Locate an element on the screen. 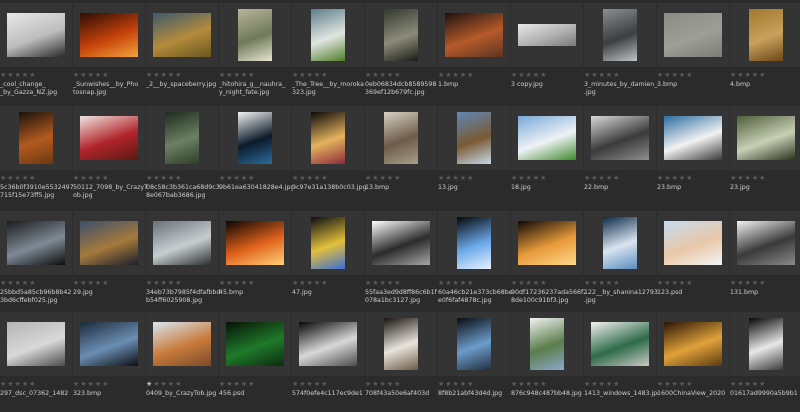 The width and height of the screenshot is (800, 412). thumbnail-item: ★★★★★ 9b61ea63041828e4.jpg is located at coordinates (256, 156).